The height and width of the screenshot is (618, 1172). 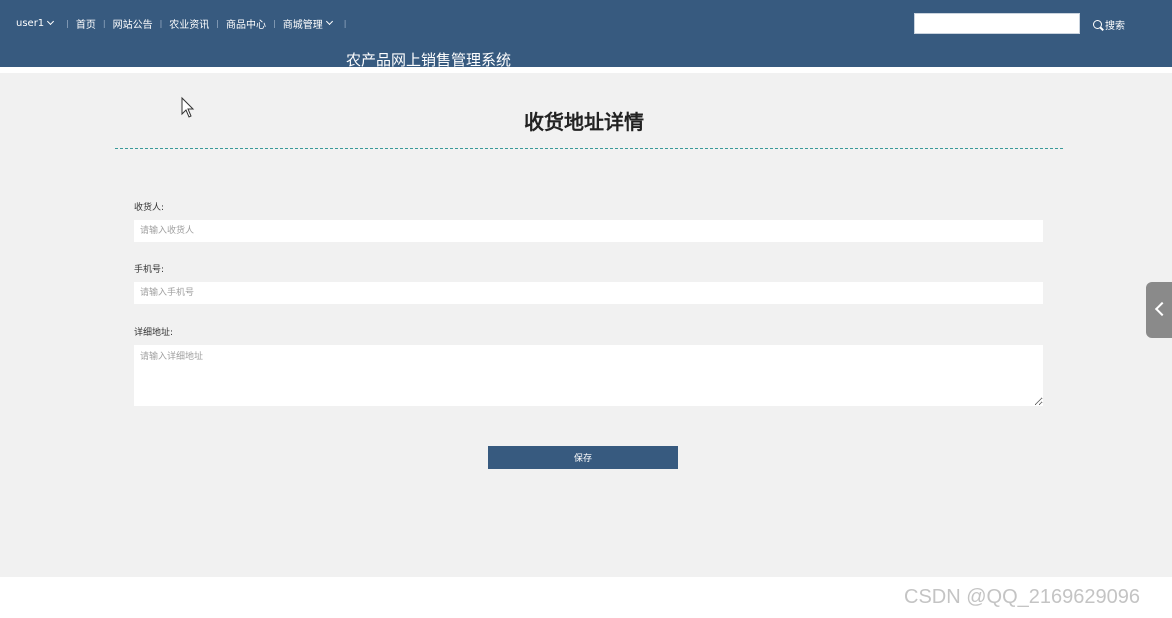 I want to click on phone-input, so click(x=588, y=293).